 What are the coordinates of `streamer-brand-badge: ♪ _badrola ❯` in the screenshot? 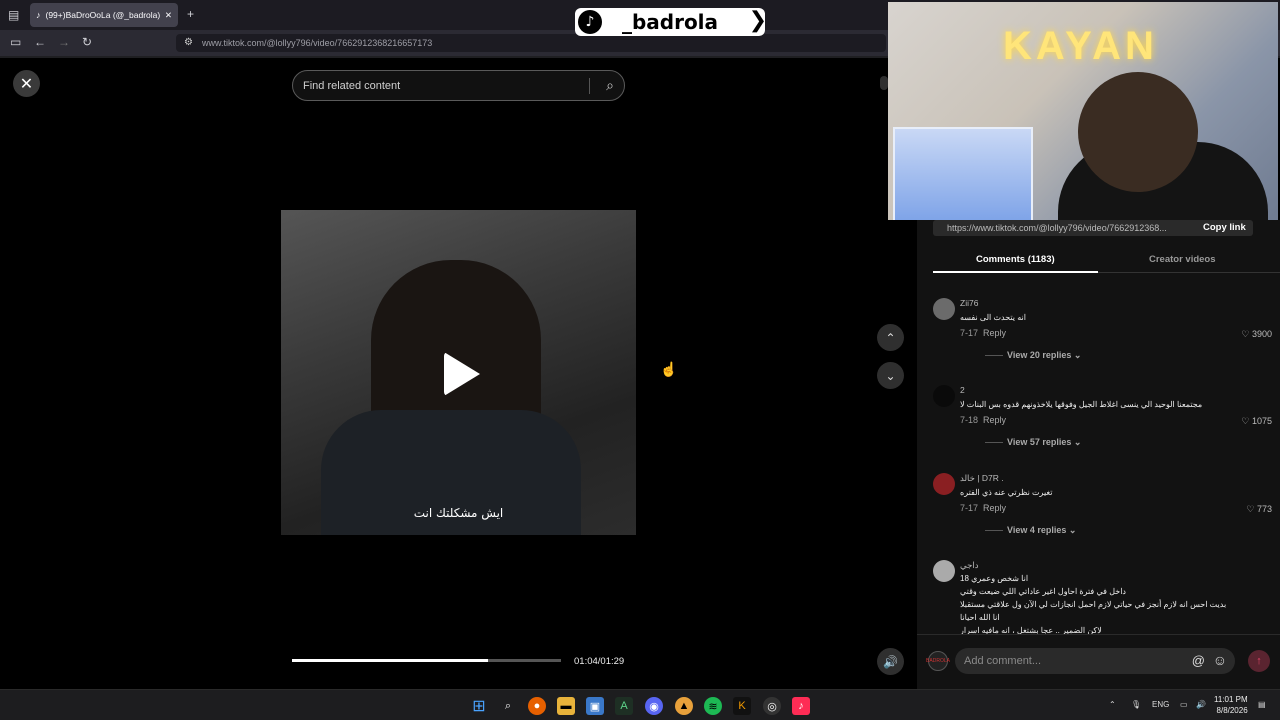 It's located at (671, 22).